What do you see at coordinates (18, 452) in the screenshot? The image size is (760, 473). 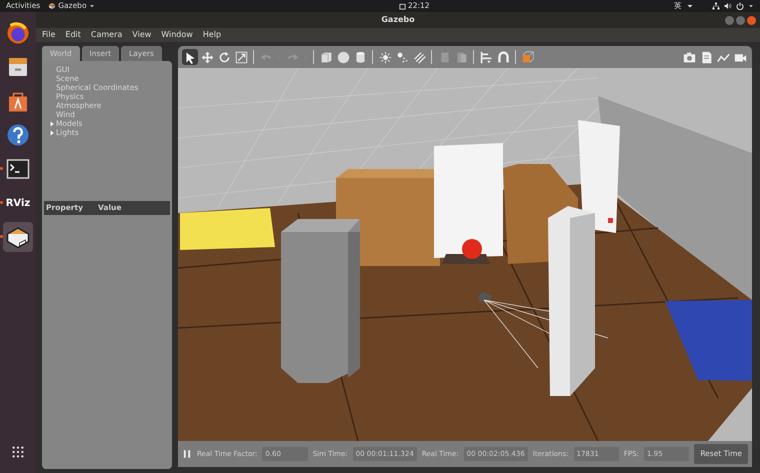 I see `app-grid-icon` at bounding box center [18, 452].